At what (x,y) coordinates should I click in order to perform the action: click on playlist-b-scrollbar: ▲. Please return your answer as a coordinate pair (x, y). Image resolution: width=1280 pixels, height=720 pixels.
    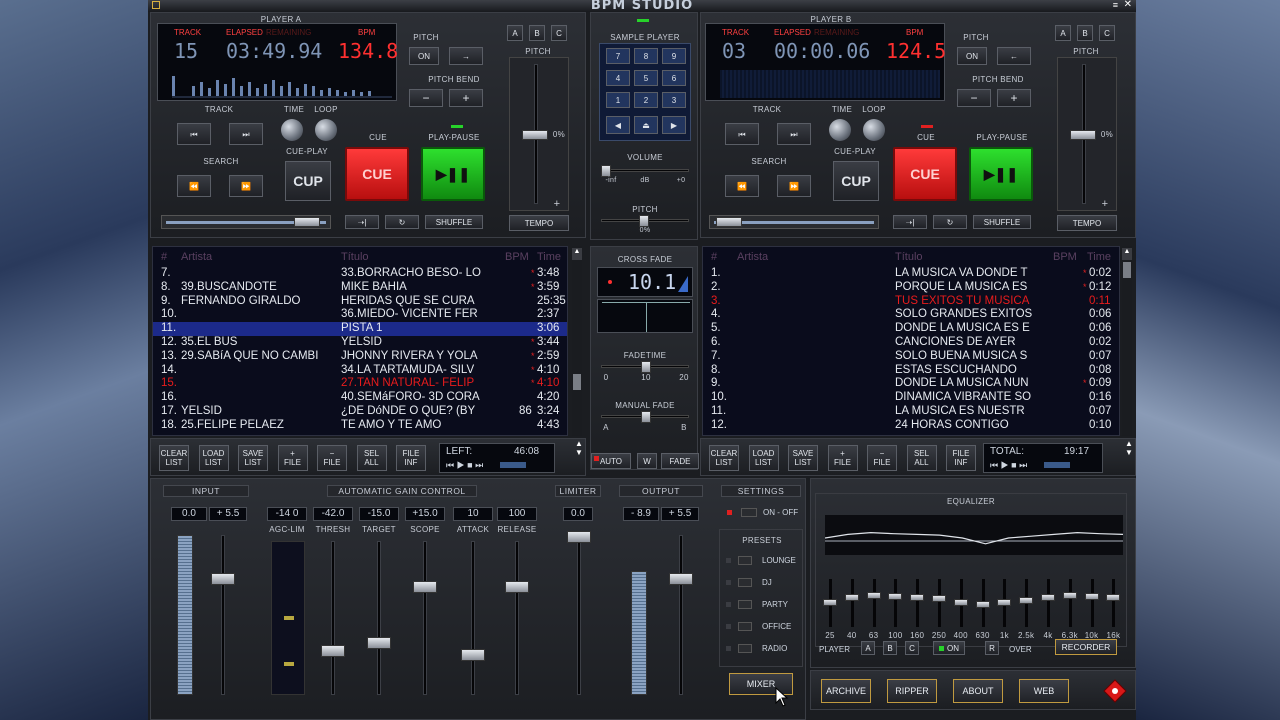
    Looking at the image, I should click on (1127, 341).